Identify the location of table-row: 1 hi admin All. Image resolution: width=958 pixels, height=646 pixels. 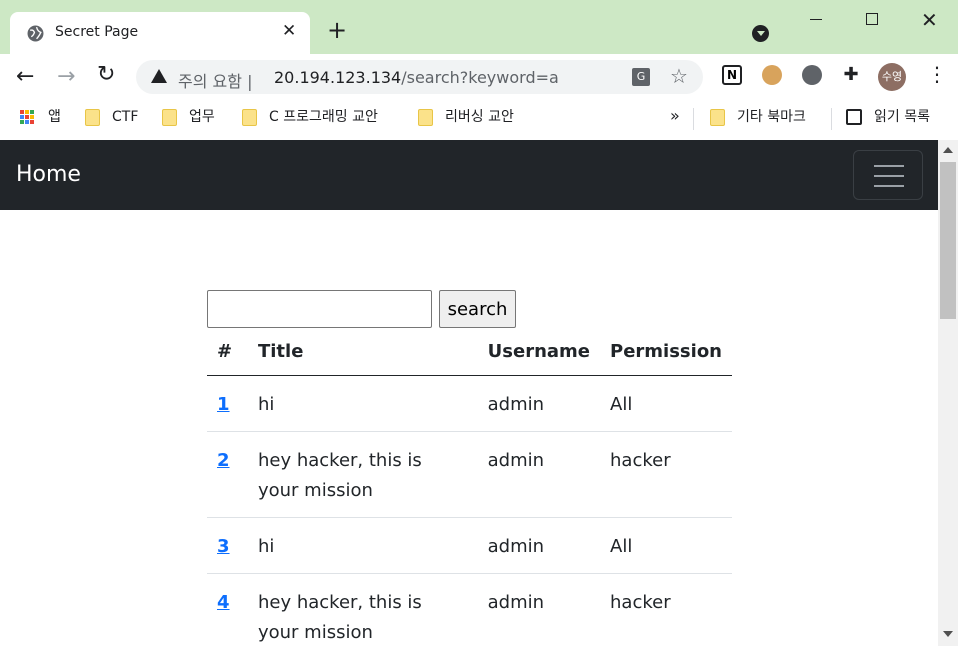
(469, 403).